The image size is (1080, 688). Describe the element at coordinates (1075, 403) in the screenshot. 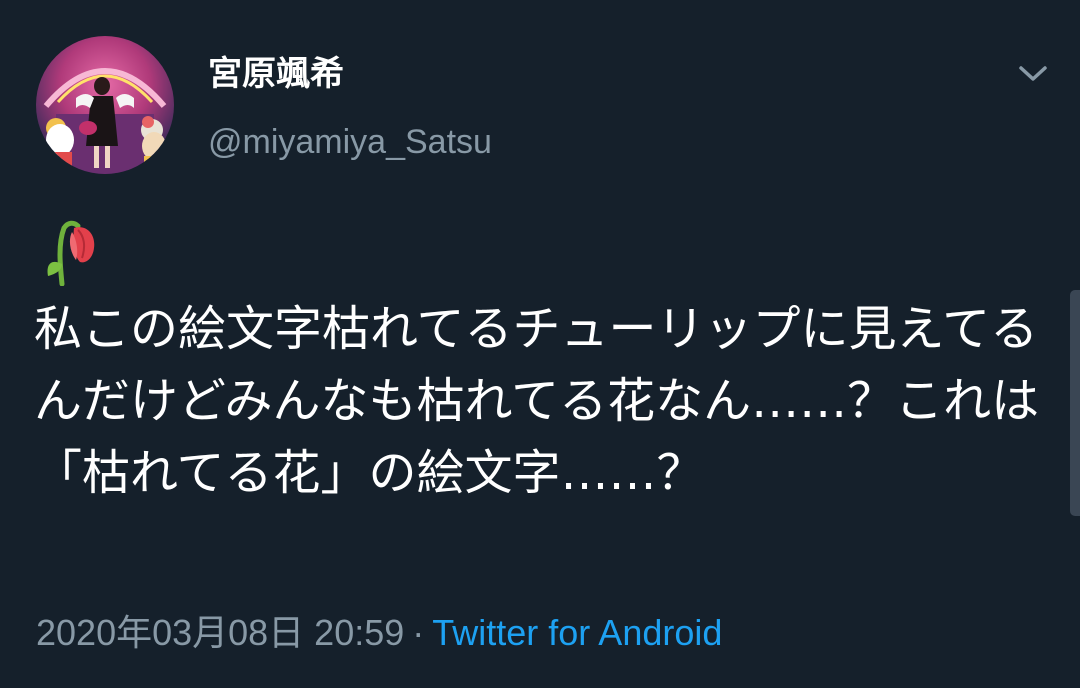

I see `scrollbar` at that location.